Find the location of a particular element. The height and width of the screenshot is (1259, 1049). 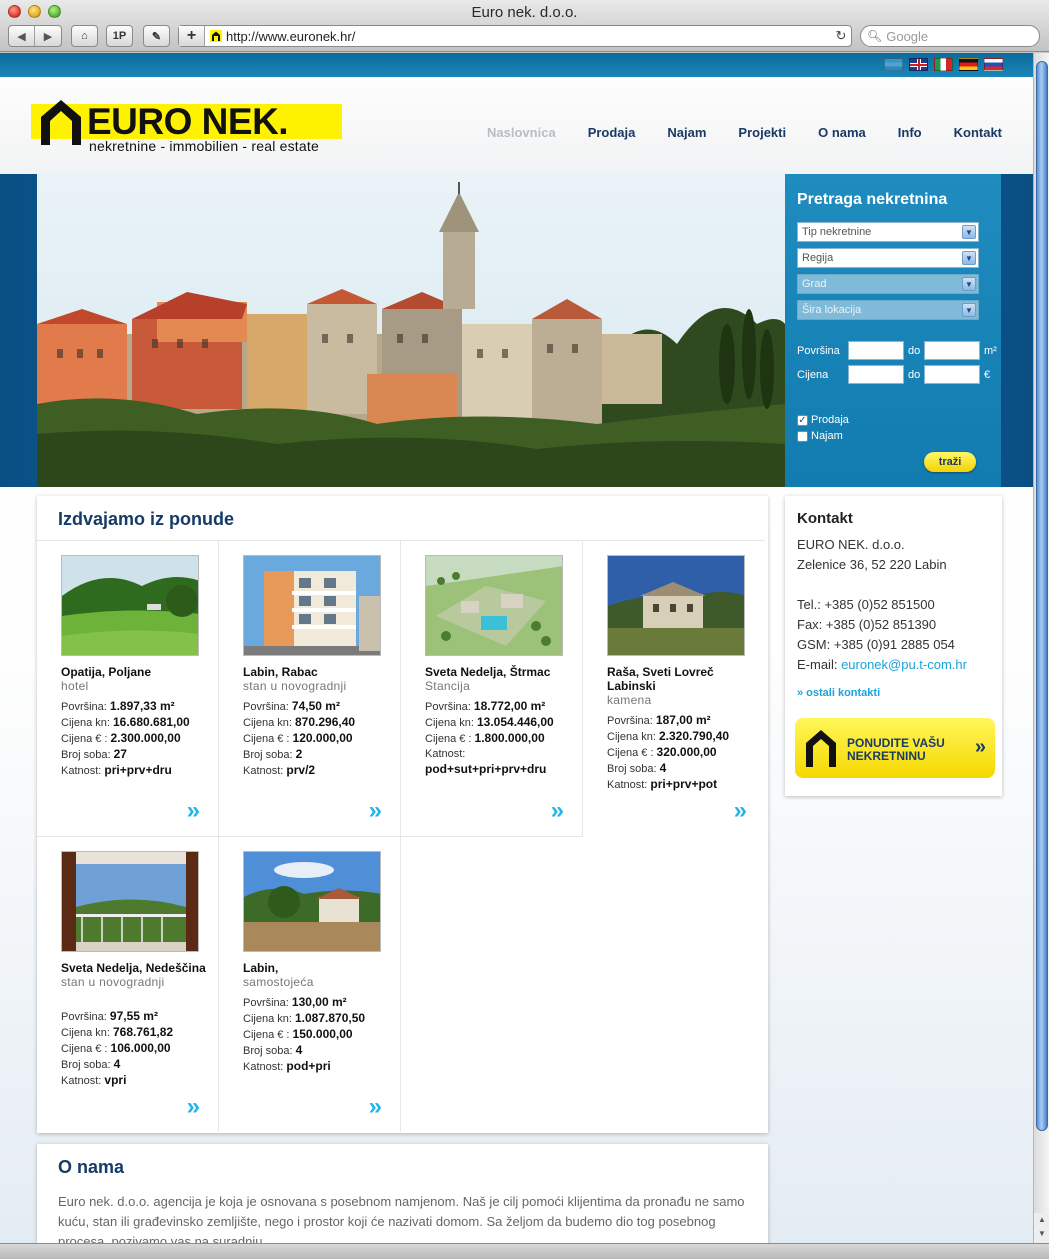

back-button: ◀ is located at coordinates (22, 36).